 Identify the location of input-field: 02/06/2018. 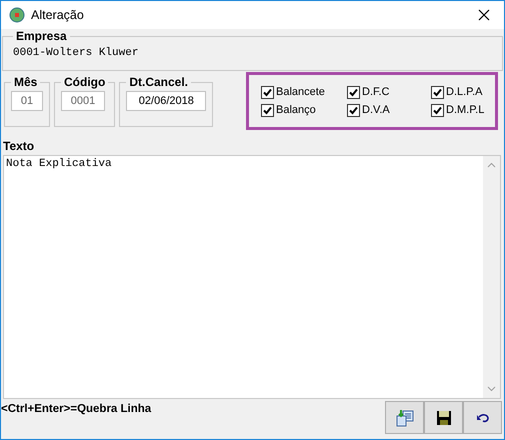
(166, 101).